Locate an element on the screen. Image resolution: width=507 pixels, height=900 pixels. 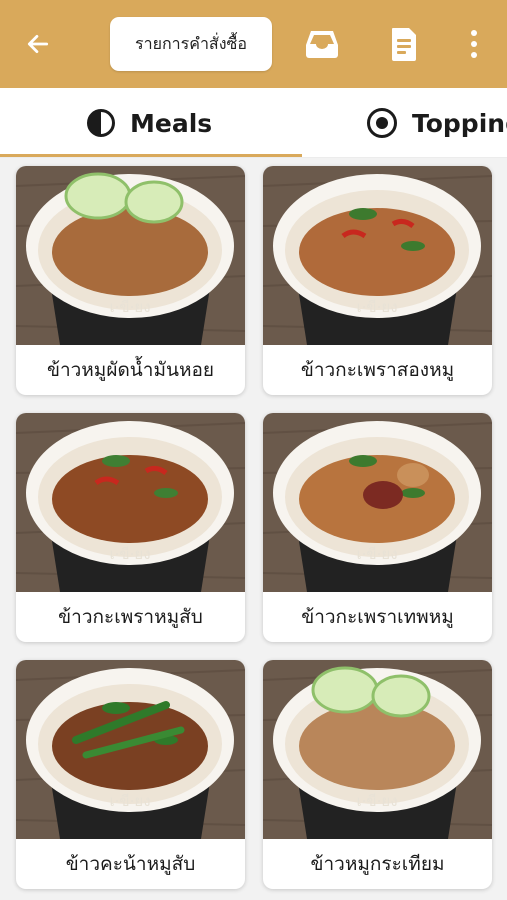
category-tabs: Meals Topping is located at coordinates (253, 123).